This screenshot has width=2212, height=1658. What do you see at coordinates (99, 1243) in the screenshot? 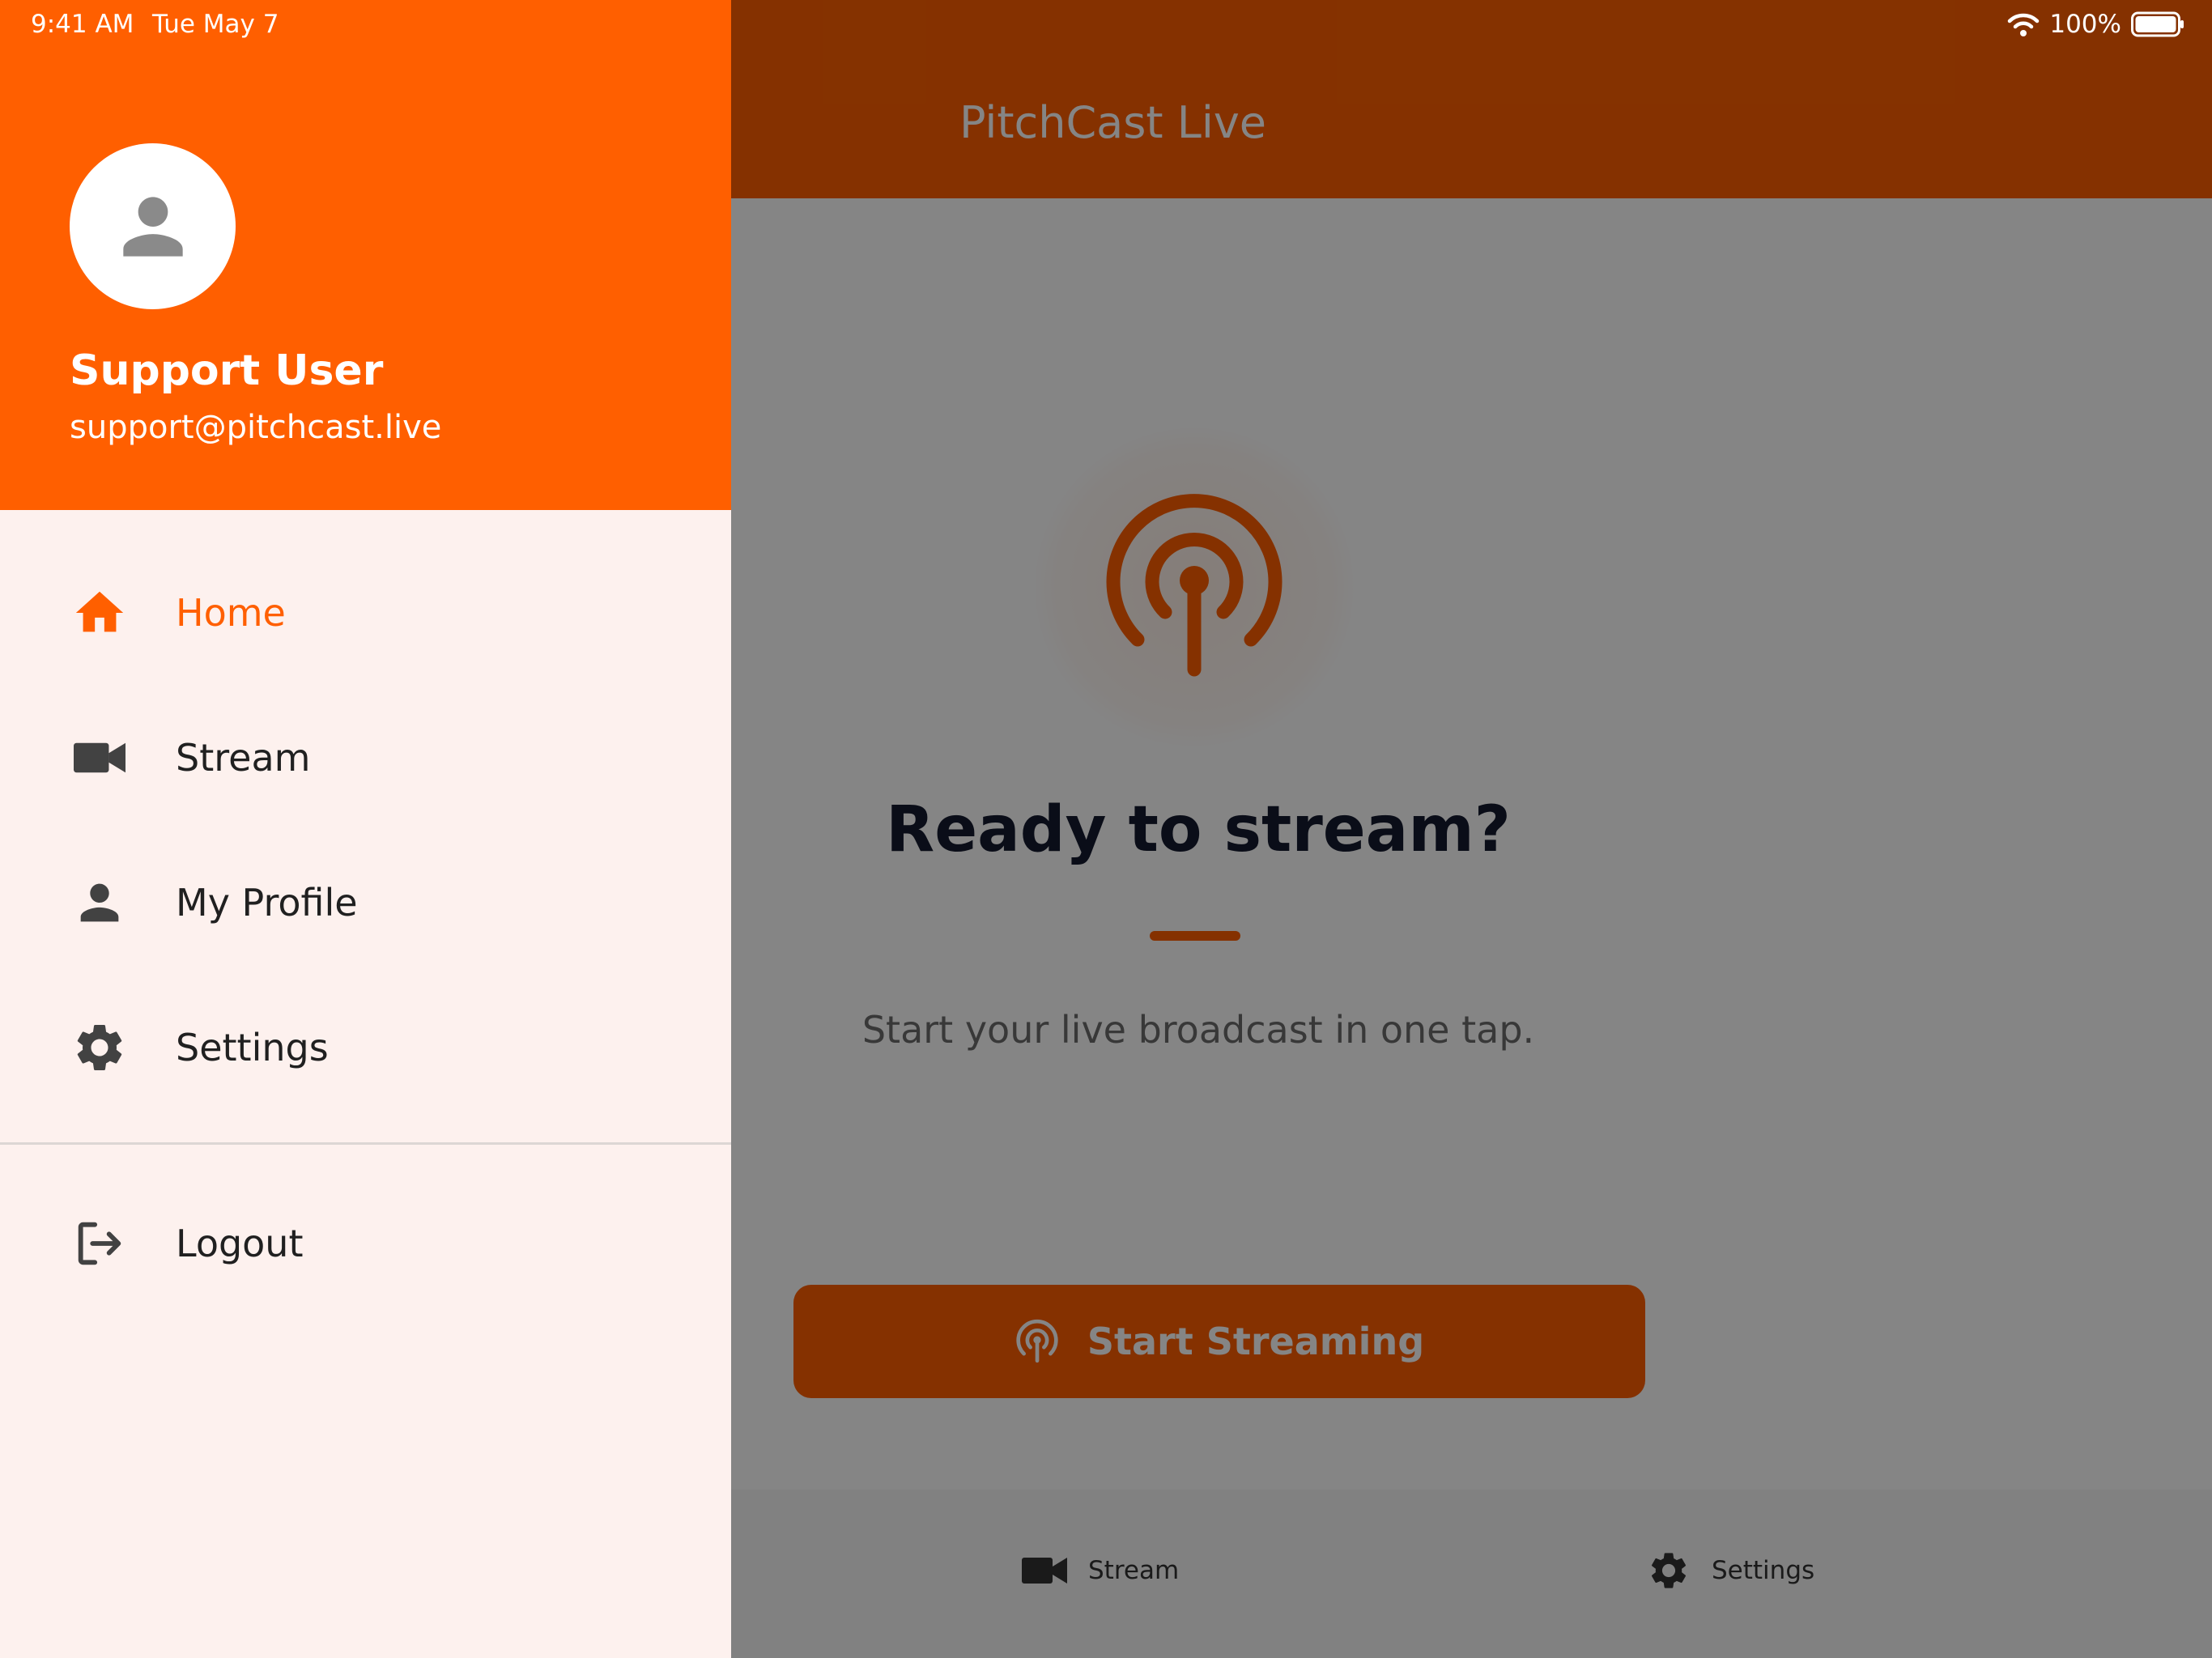
I see `logout-icon` at bounding box center [99, 1243].